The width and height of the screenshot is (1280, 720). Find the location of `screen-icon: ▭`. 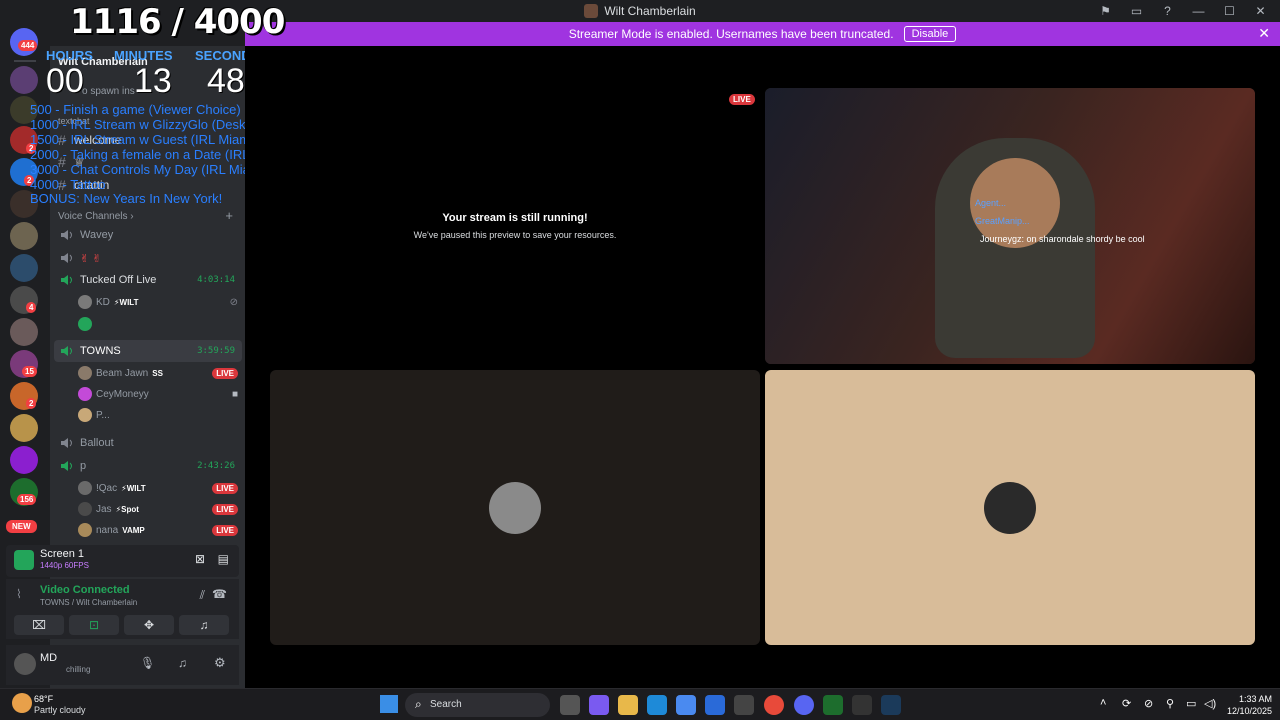

screen-icon: ▭ is located at coordinates (1136, 11).